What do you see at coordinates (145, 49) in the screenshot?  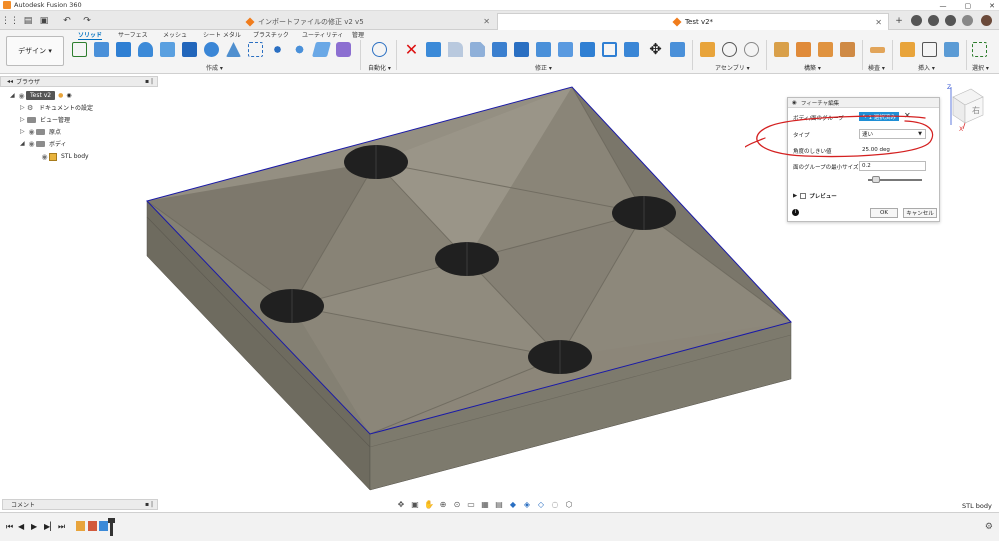 I see `revolve-icon` at bounding box center [145, 49].